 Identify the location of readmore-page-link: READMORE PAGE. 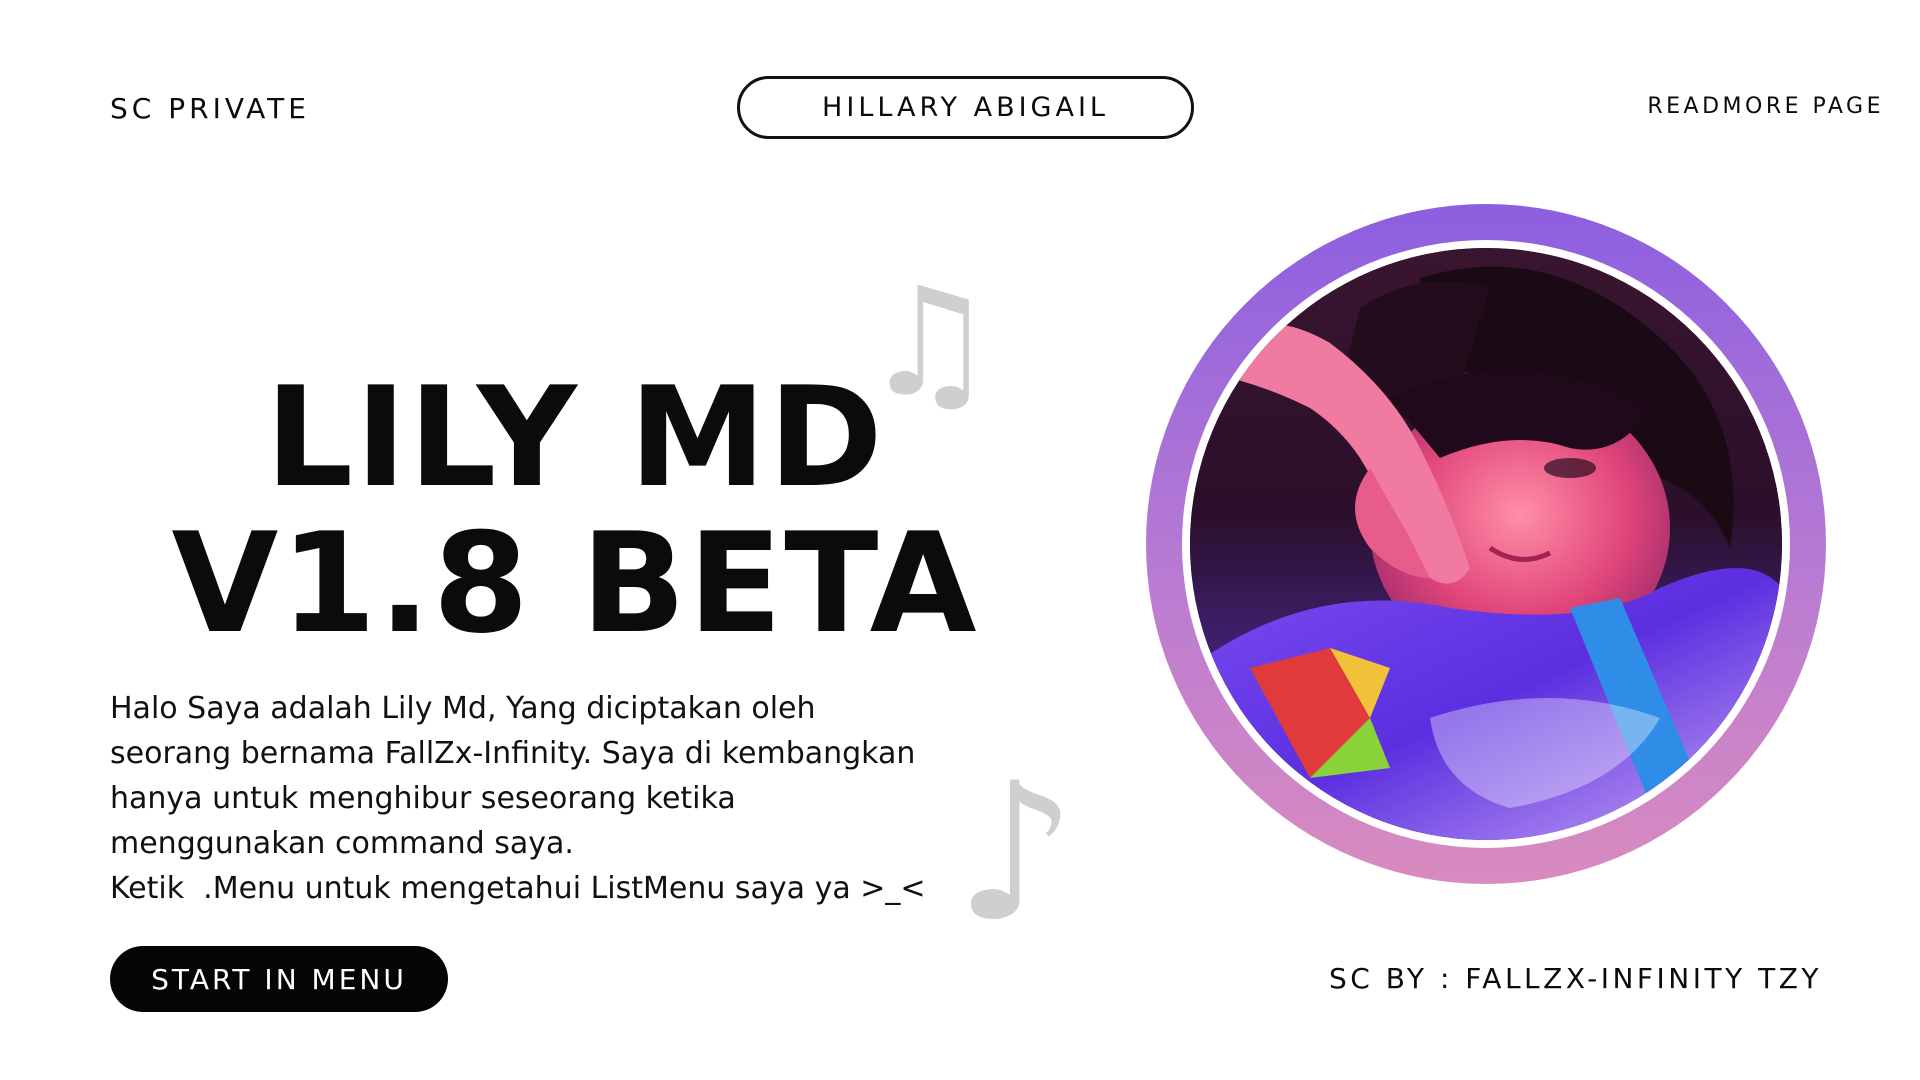
(1765, 106).